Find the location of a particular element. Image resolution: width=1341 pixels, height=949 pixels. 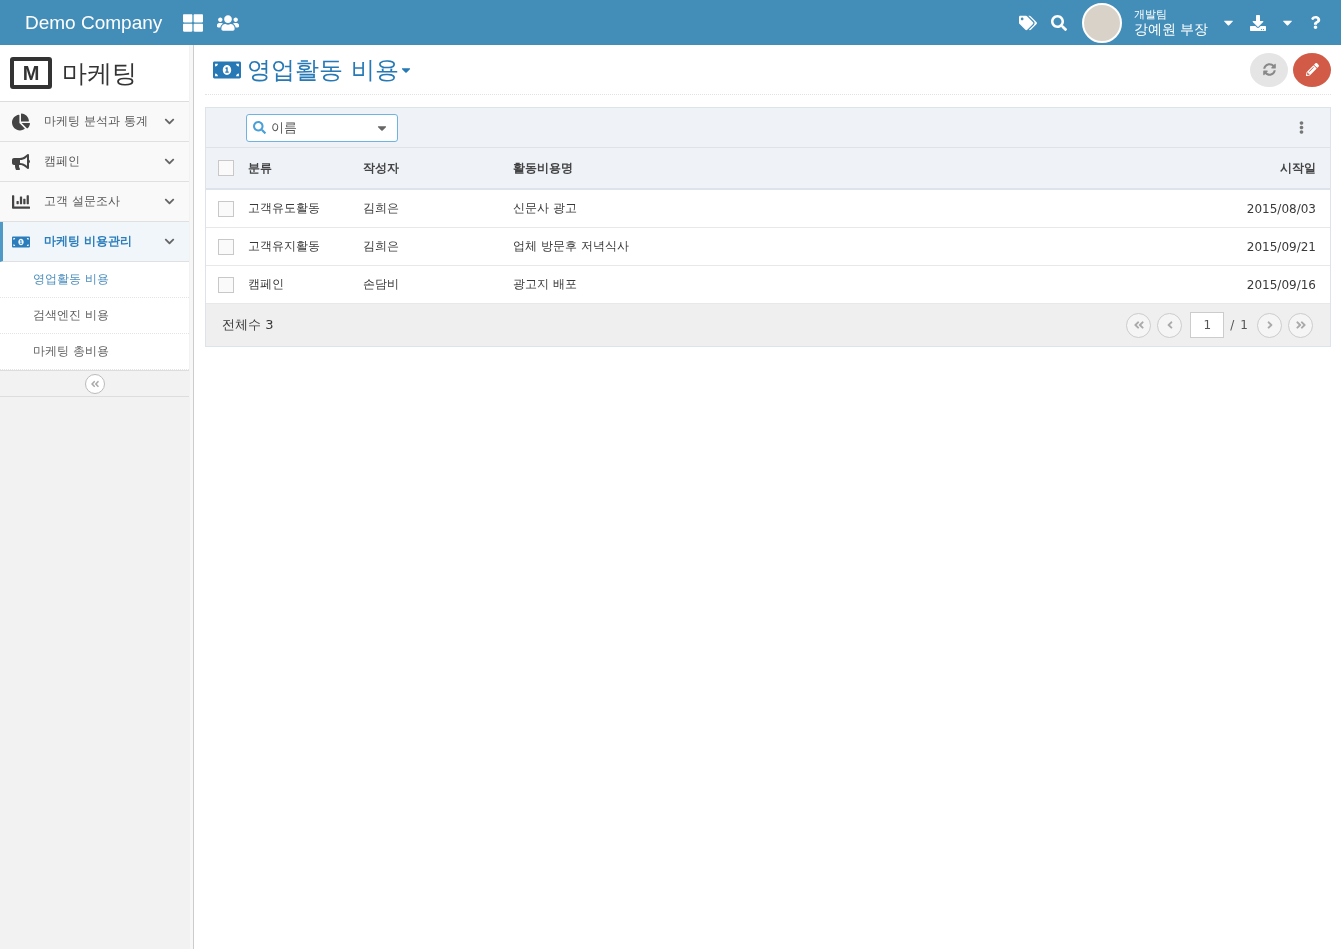

page-input: 1 is located at coordinates (1207, 325).